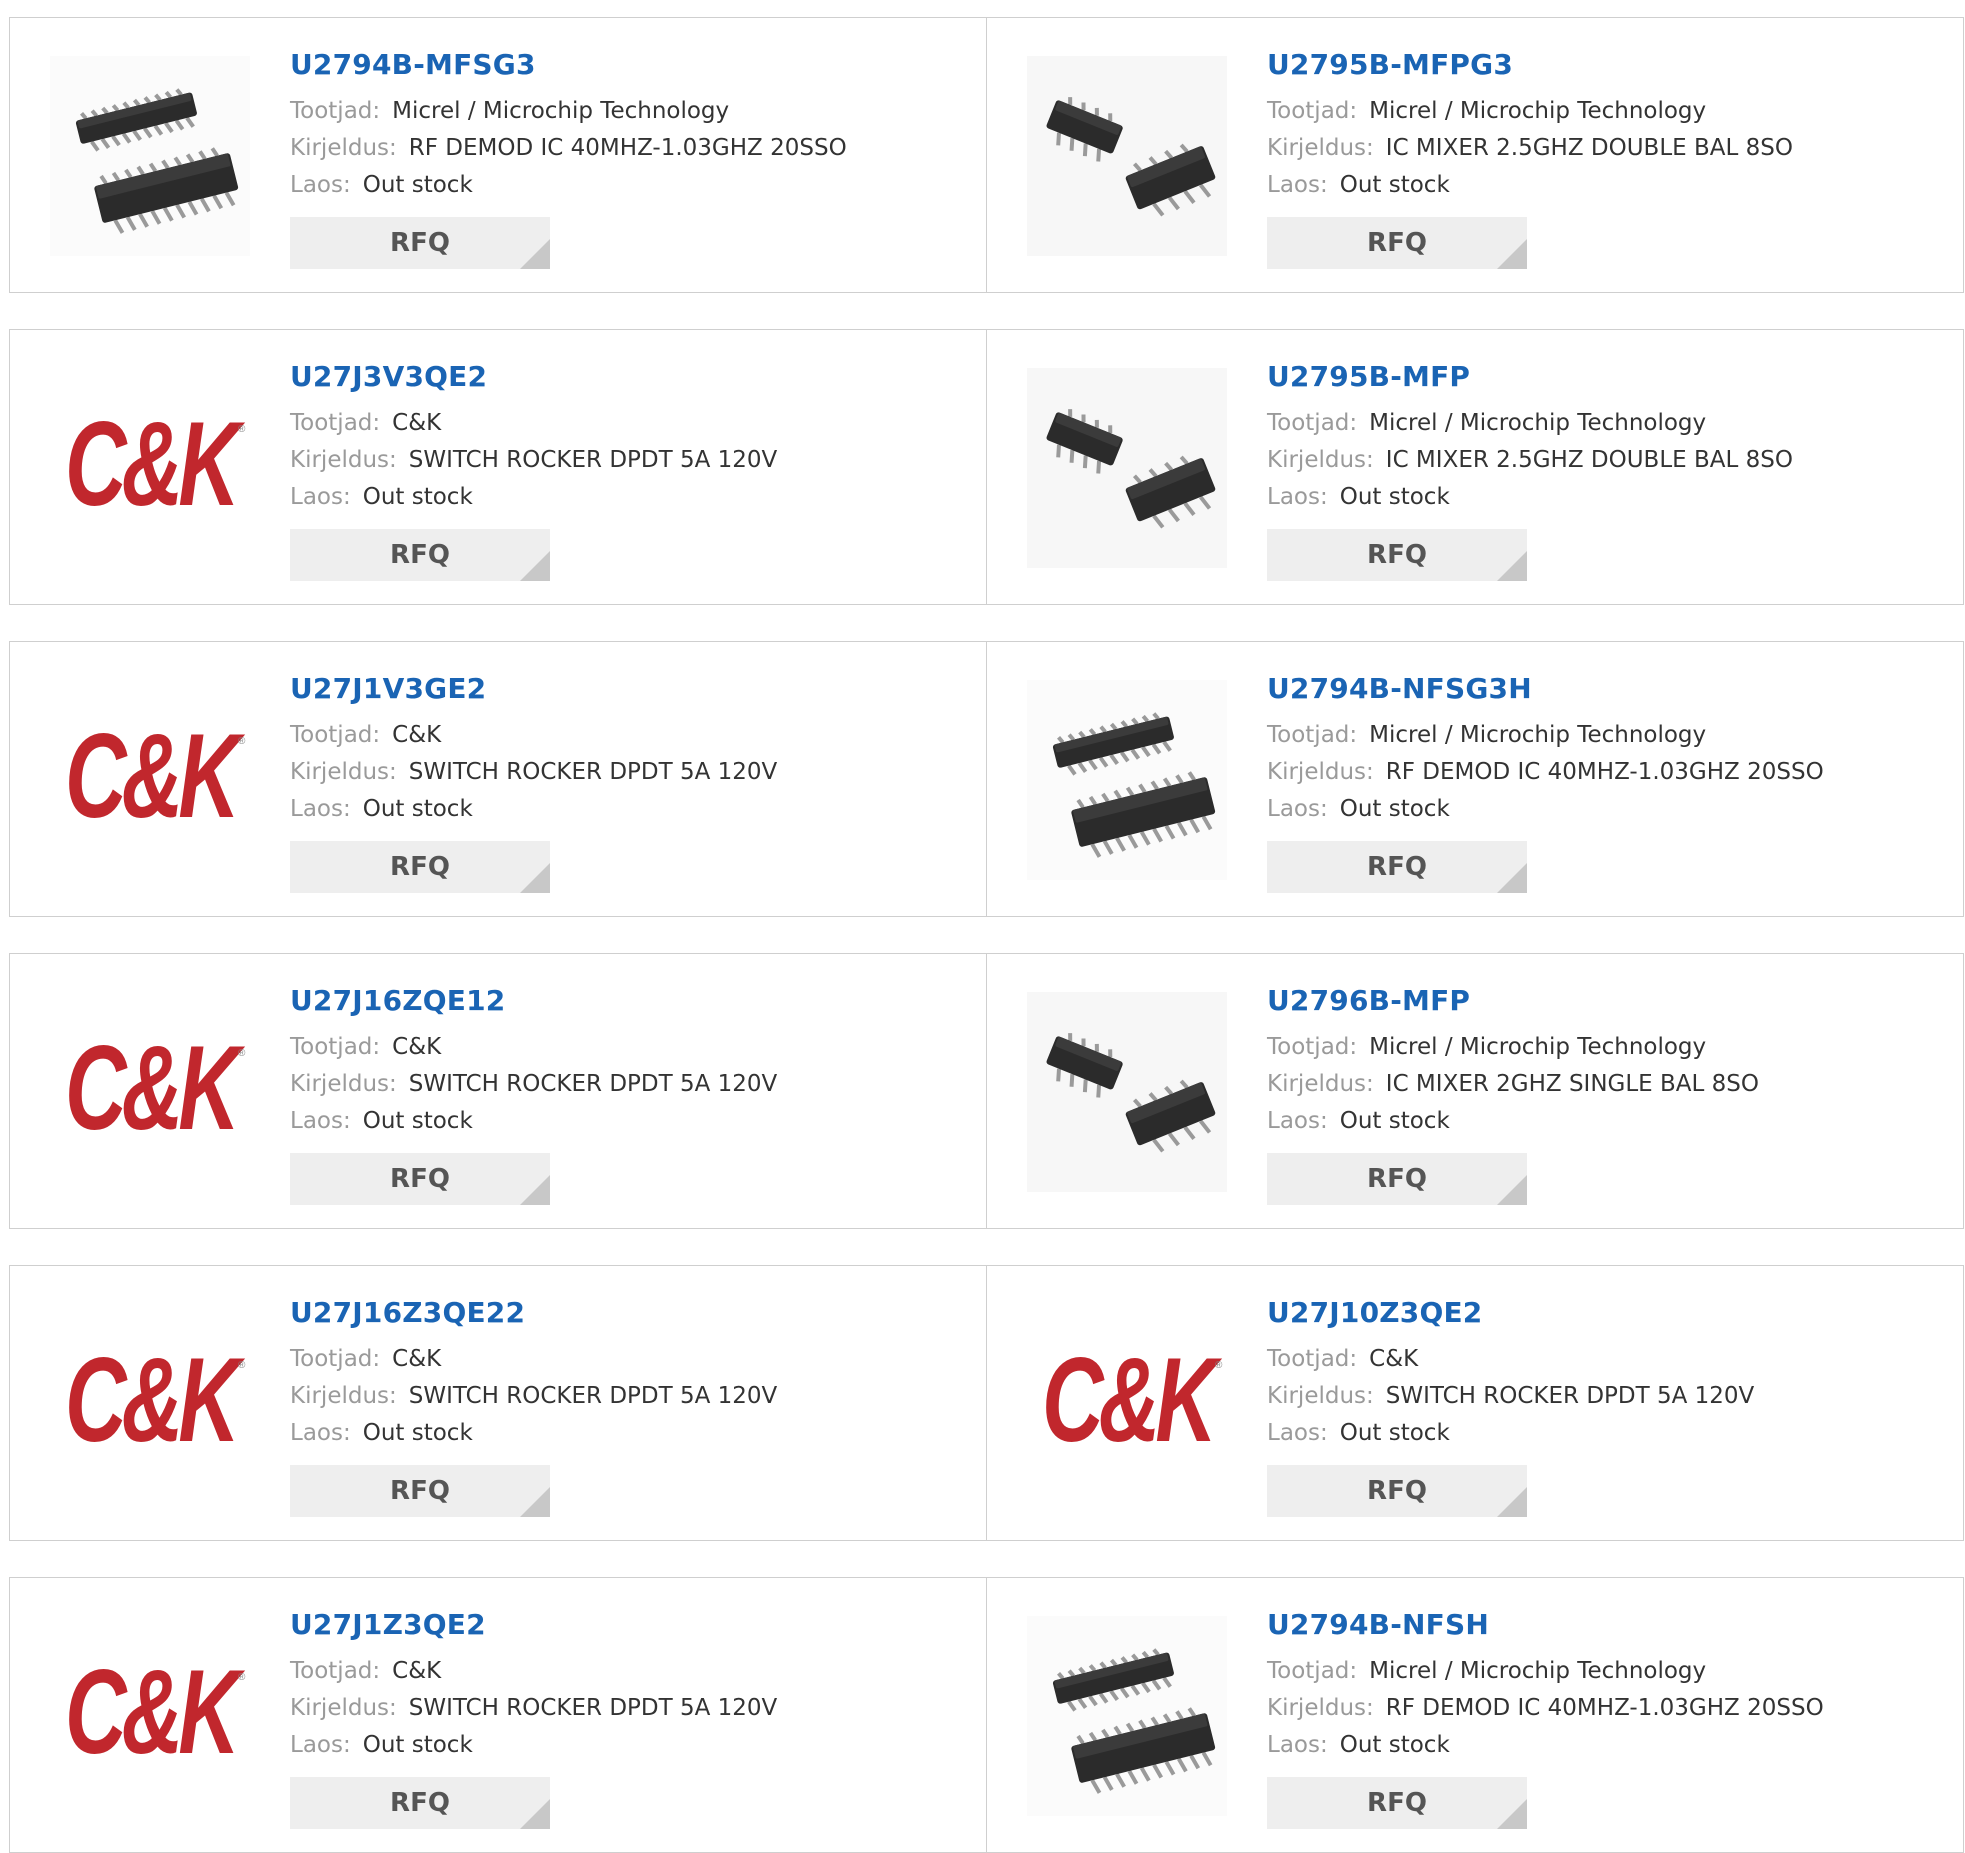 The width and height of the screenshot is (1965, 1853). I want to click on part-number-link: U27J10Z3QE2, so click(1374, 1312).